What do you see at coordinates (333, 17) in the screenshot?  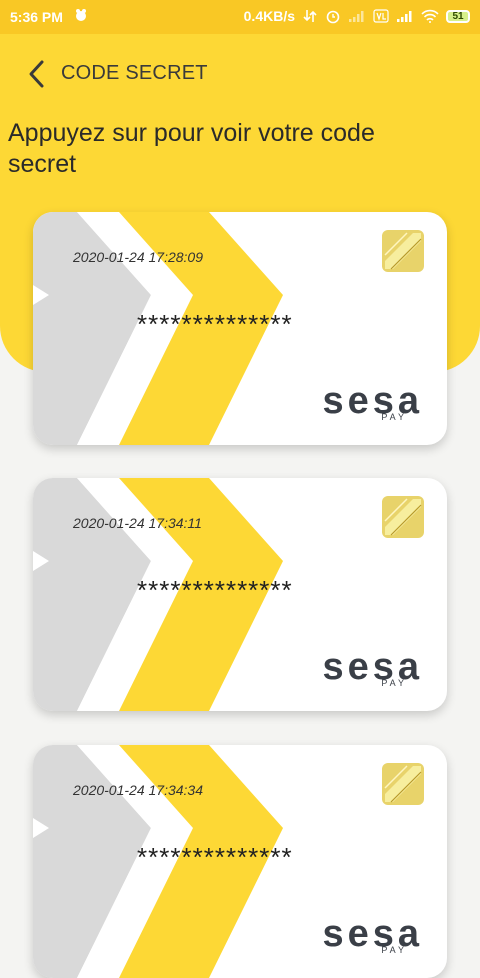 I see `alarm-icon` at bounding box center [333, 17].